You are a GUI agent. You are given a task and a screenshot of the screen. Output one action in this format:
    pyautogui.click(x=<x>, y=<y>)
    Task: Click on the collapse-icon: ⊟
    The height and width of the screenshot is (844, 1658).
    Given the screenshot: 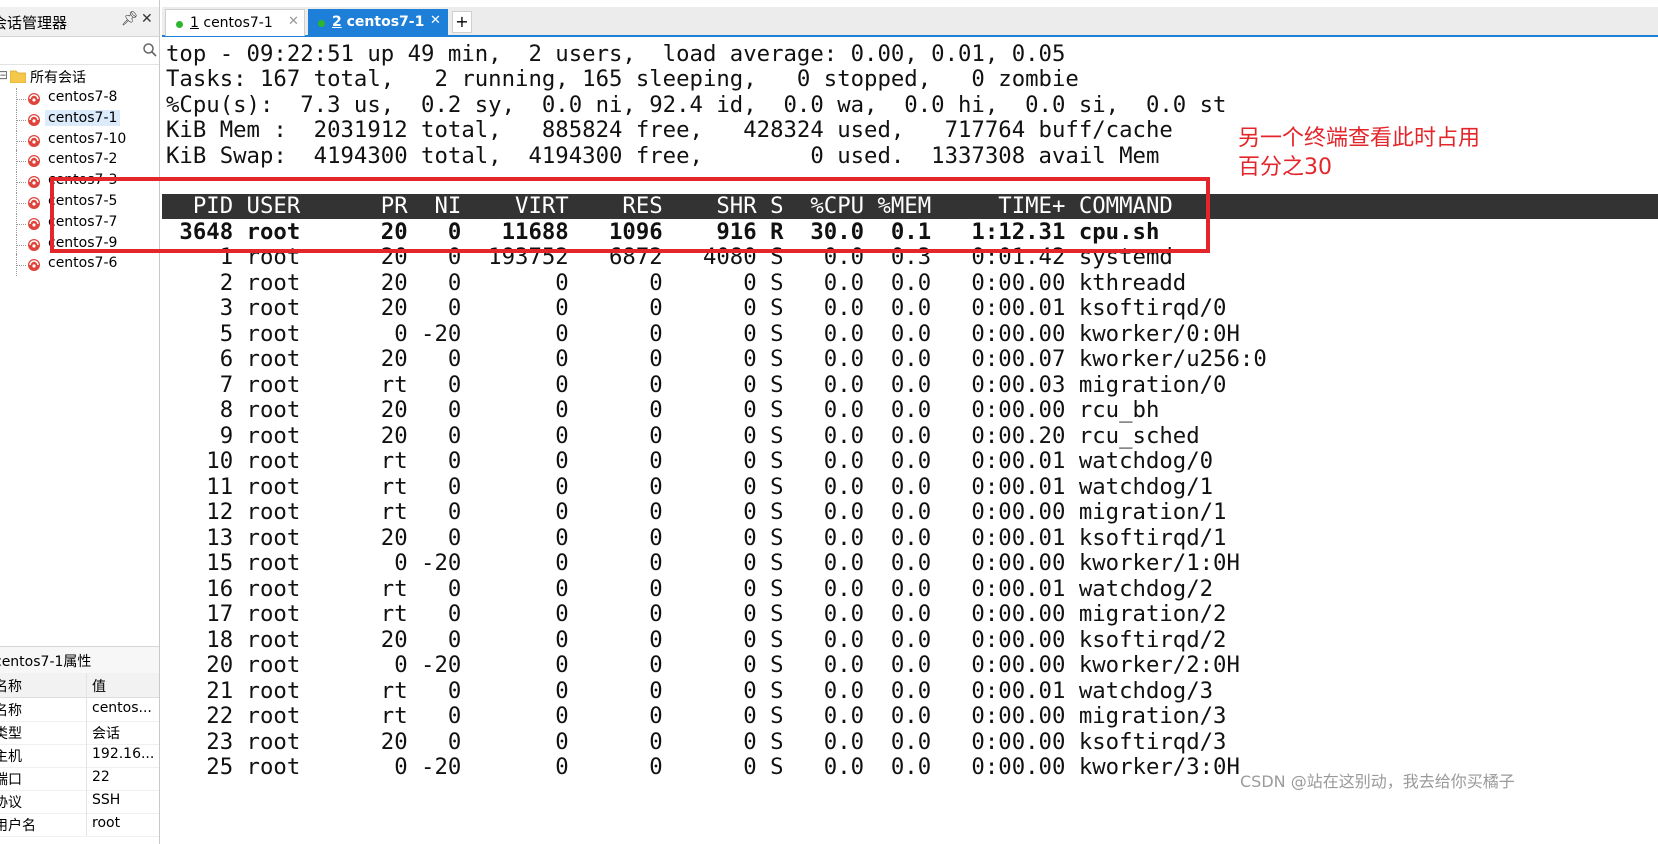 What is the action you would take?
    pyautogui.click(x=4, y=75)
    